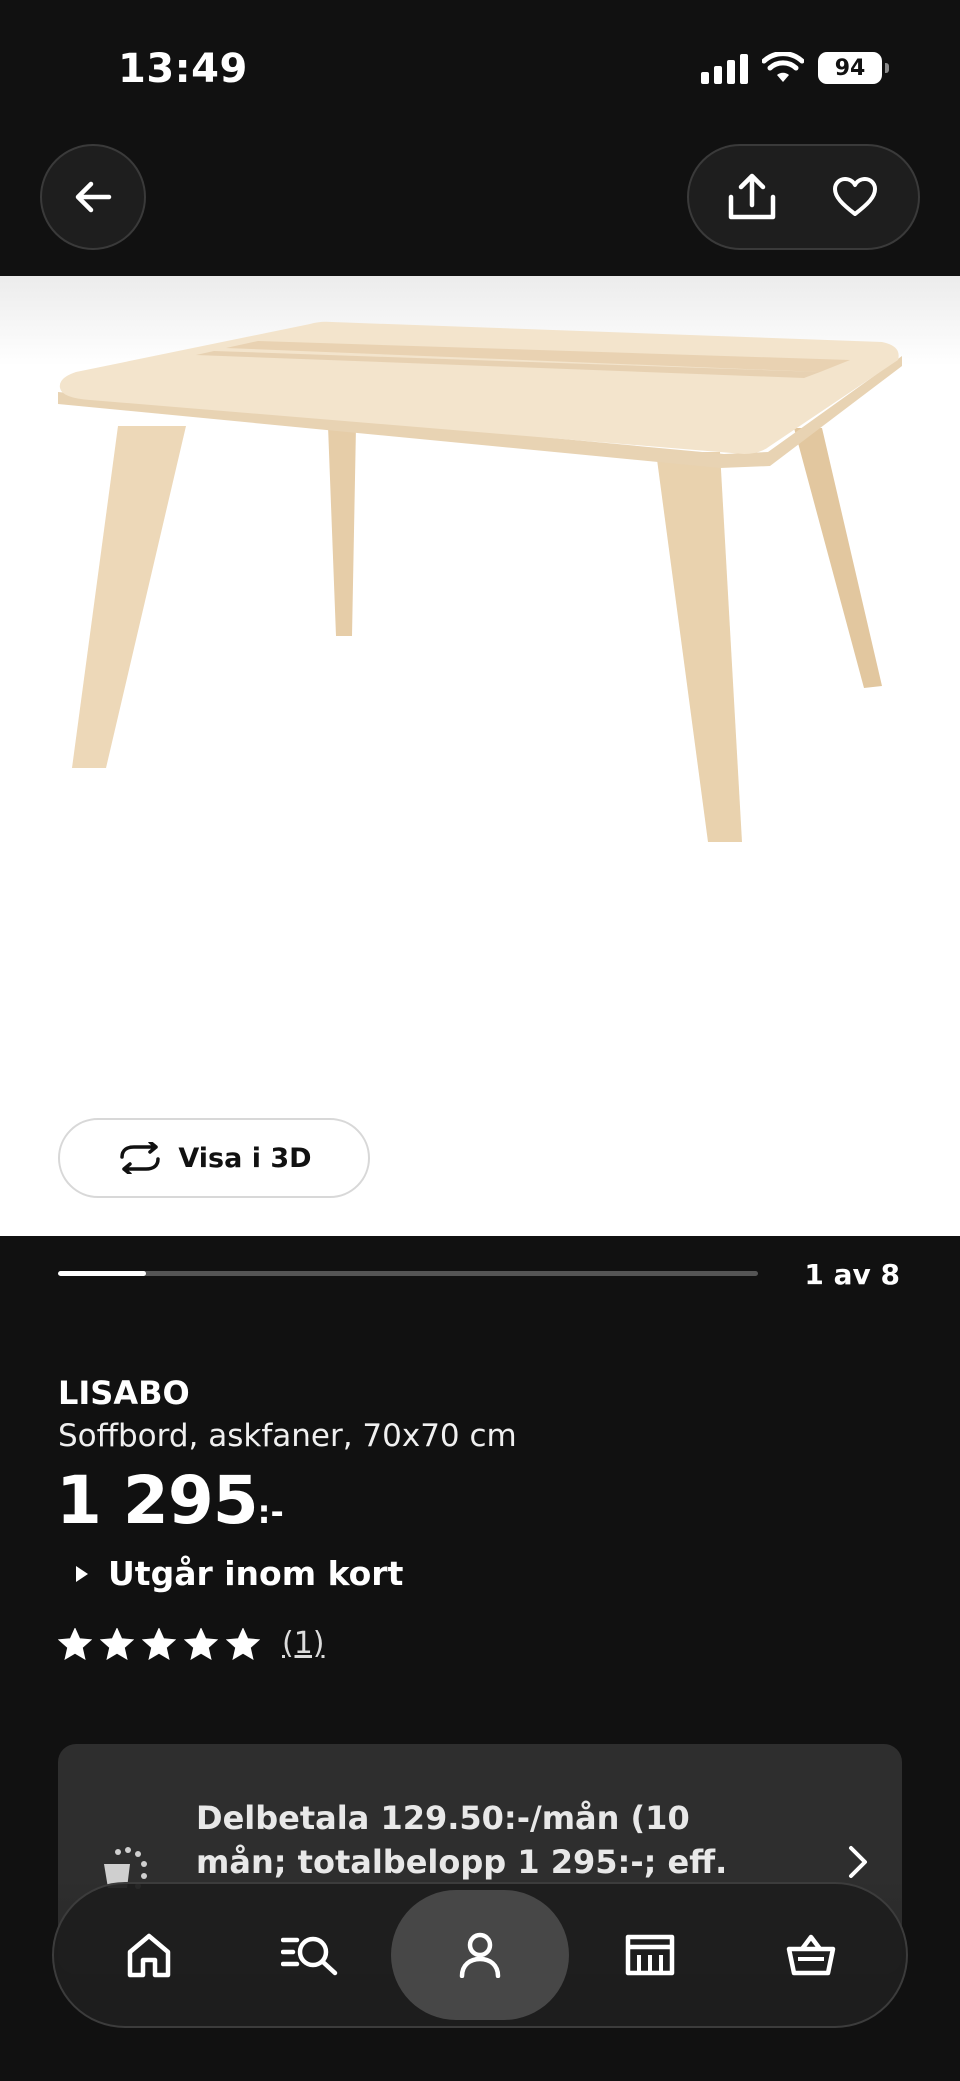 The image size is (960, 2081). I want to click on heart-icon, so click(854, 196).